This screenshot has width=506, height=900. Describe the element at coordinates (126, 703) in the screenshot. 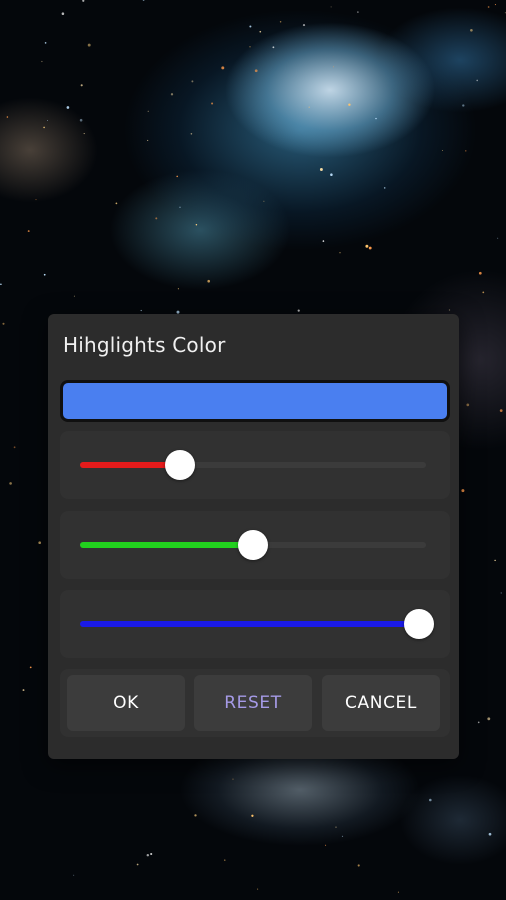

I see `ok-button: OK` at that location.